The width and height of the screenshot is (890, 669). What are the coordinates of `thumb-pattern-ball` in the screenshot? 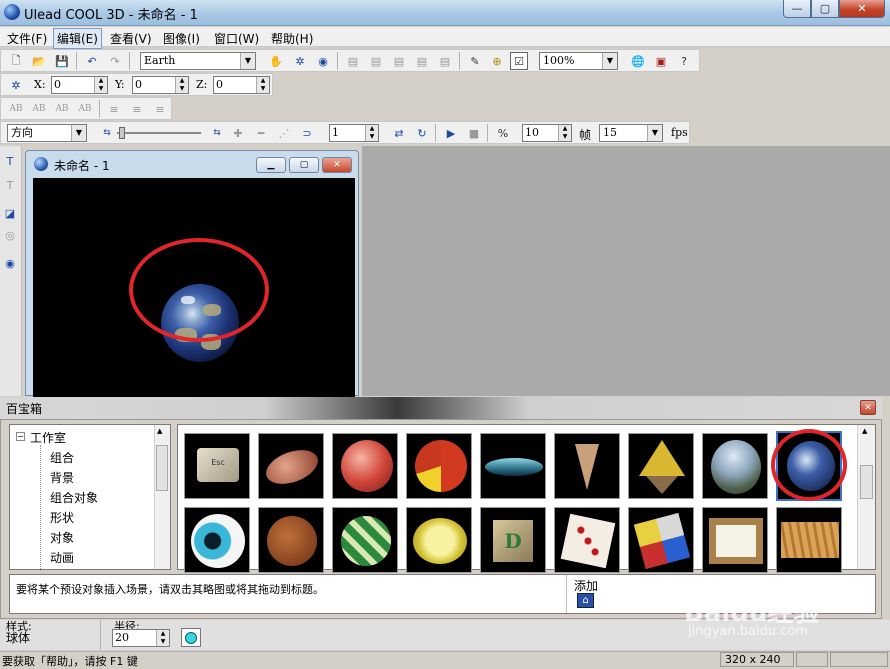 It's located at (365, 540).